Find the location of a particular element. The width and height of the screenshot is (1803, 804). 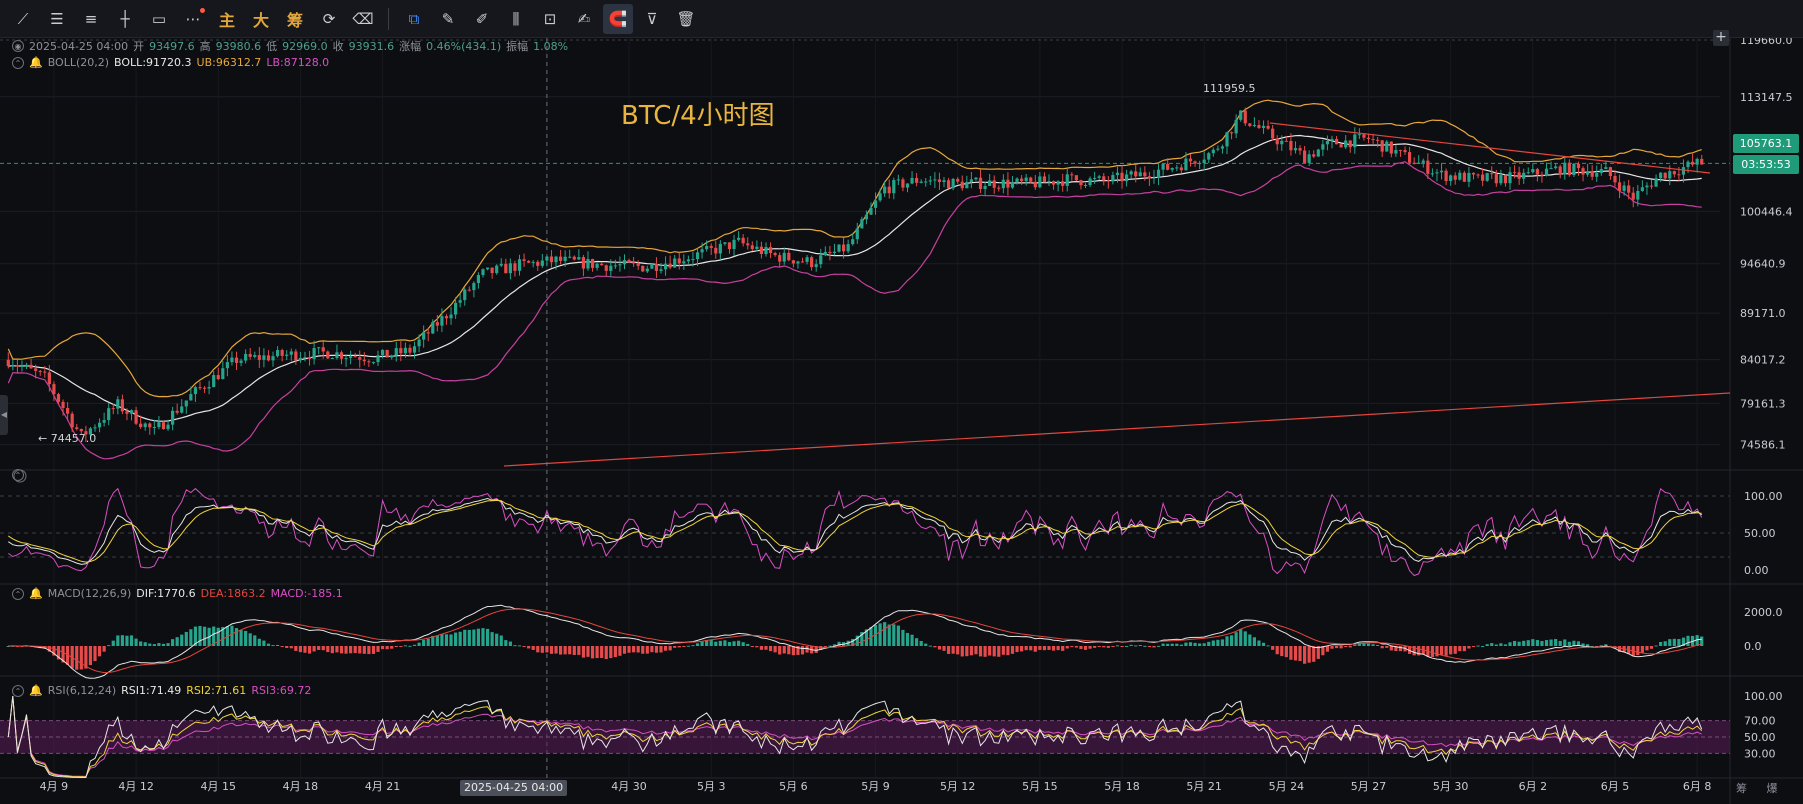

boll-name: BOLL(20,2) is located at coordinates (78, 62).